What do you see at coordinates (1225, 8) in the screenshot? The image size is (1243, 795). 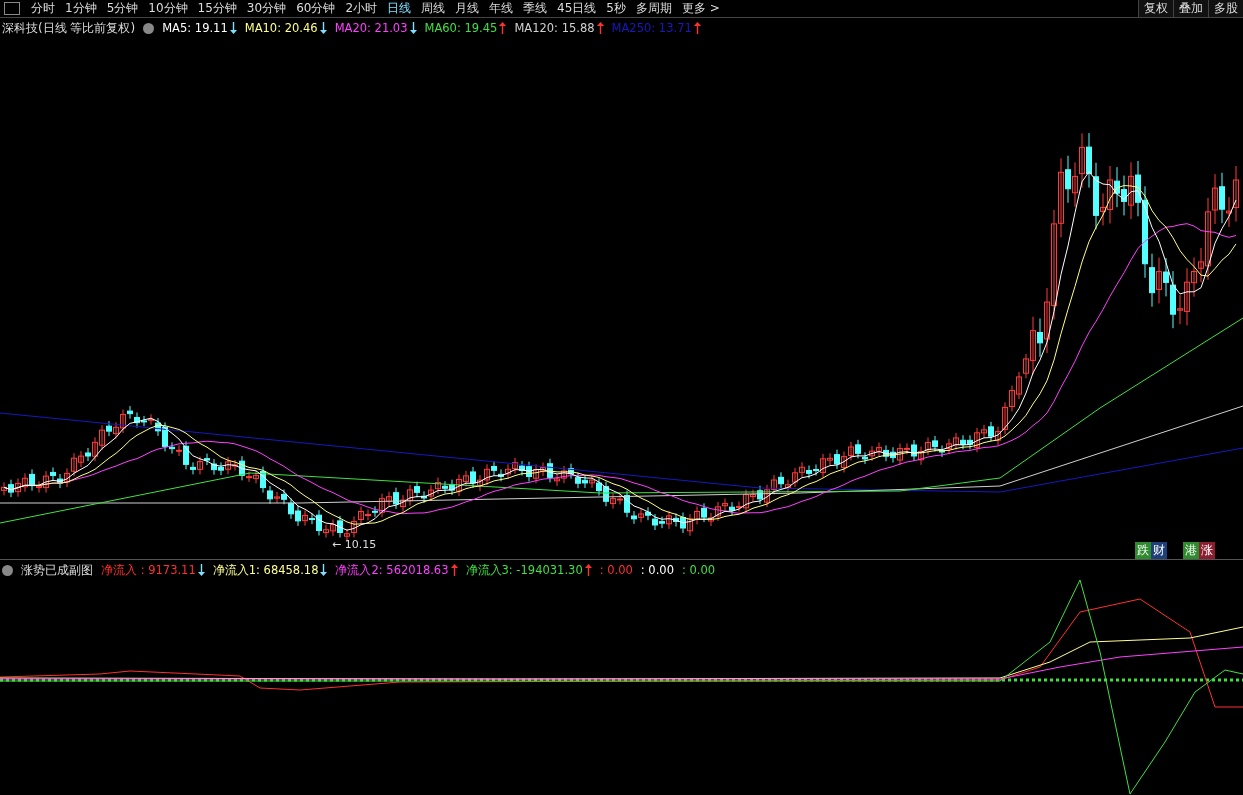 I see `toolbar-button: 多股` at bounding box center [1225, 8].